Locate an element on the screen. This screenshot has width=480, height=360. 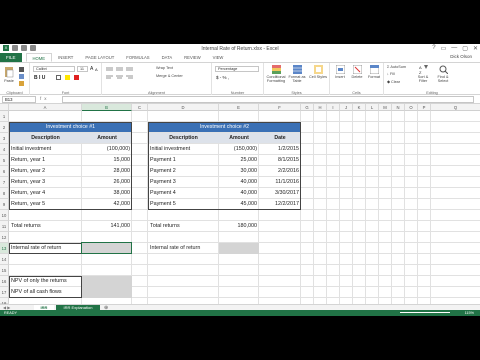
font-size-select: 11 is located at coordinates (82, 69).